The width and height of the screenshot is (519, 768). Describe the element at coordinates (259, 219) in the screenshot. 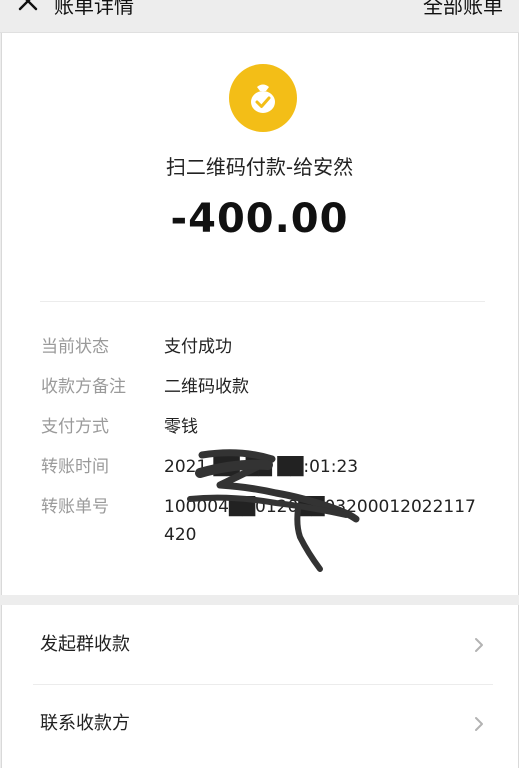

I see `amount: -400.00` at that location.